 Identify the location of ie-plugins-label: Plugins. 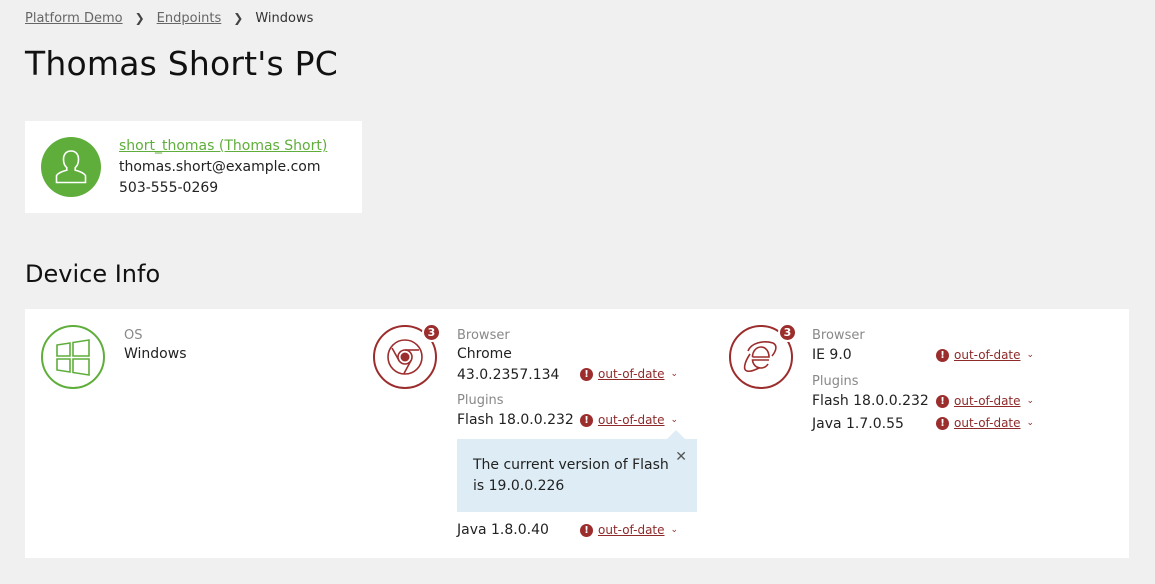
(835, 381).